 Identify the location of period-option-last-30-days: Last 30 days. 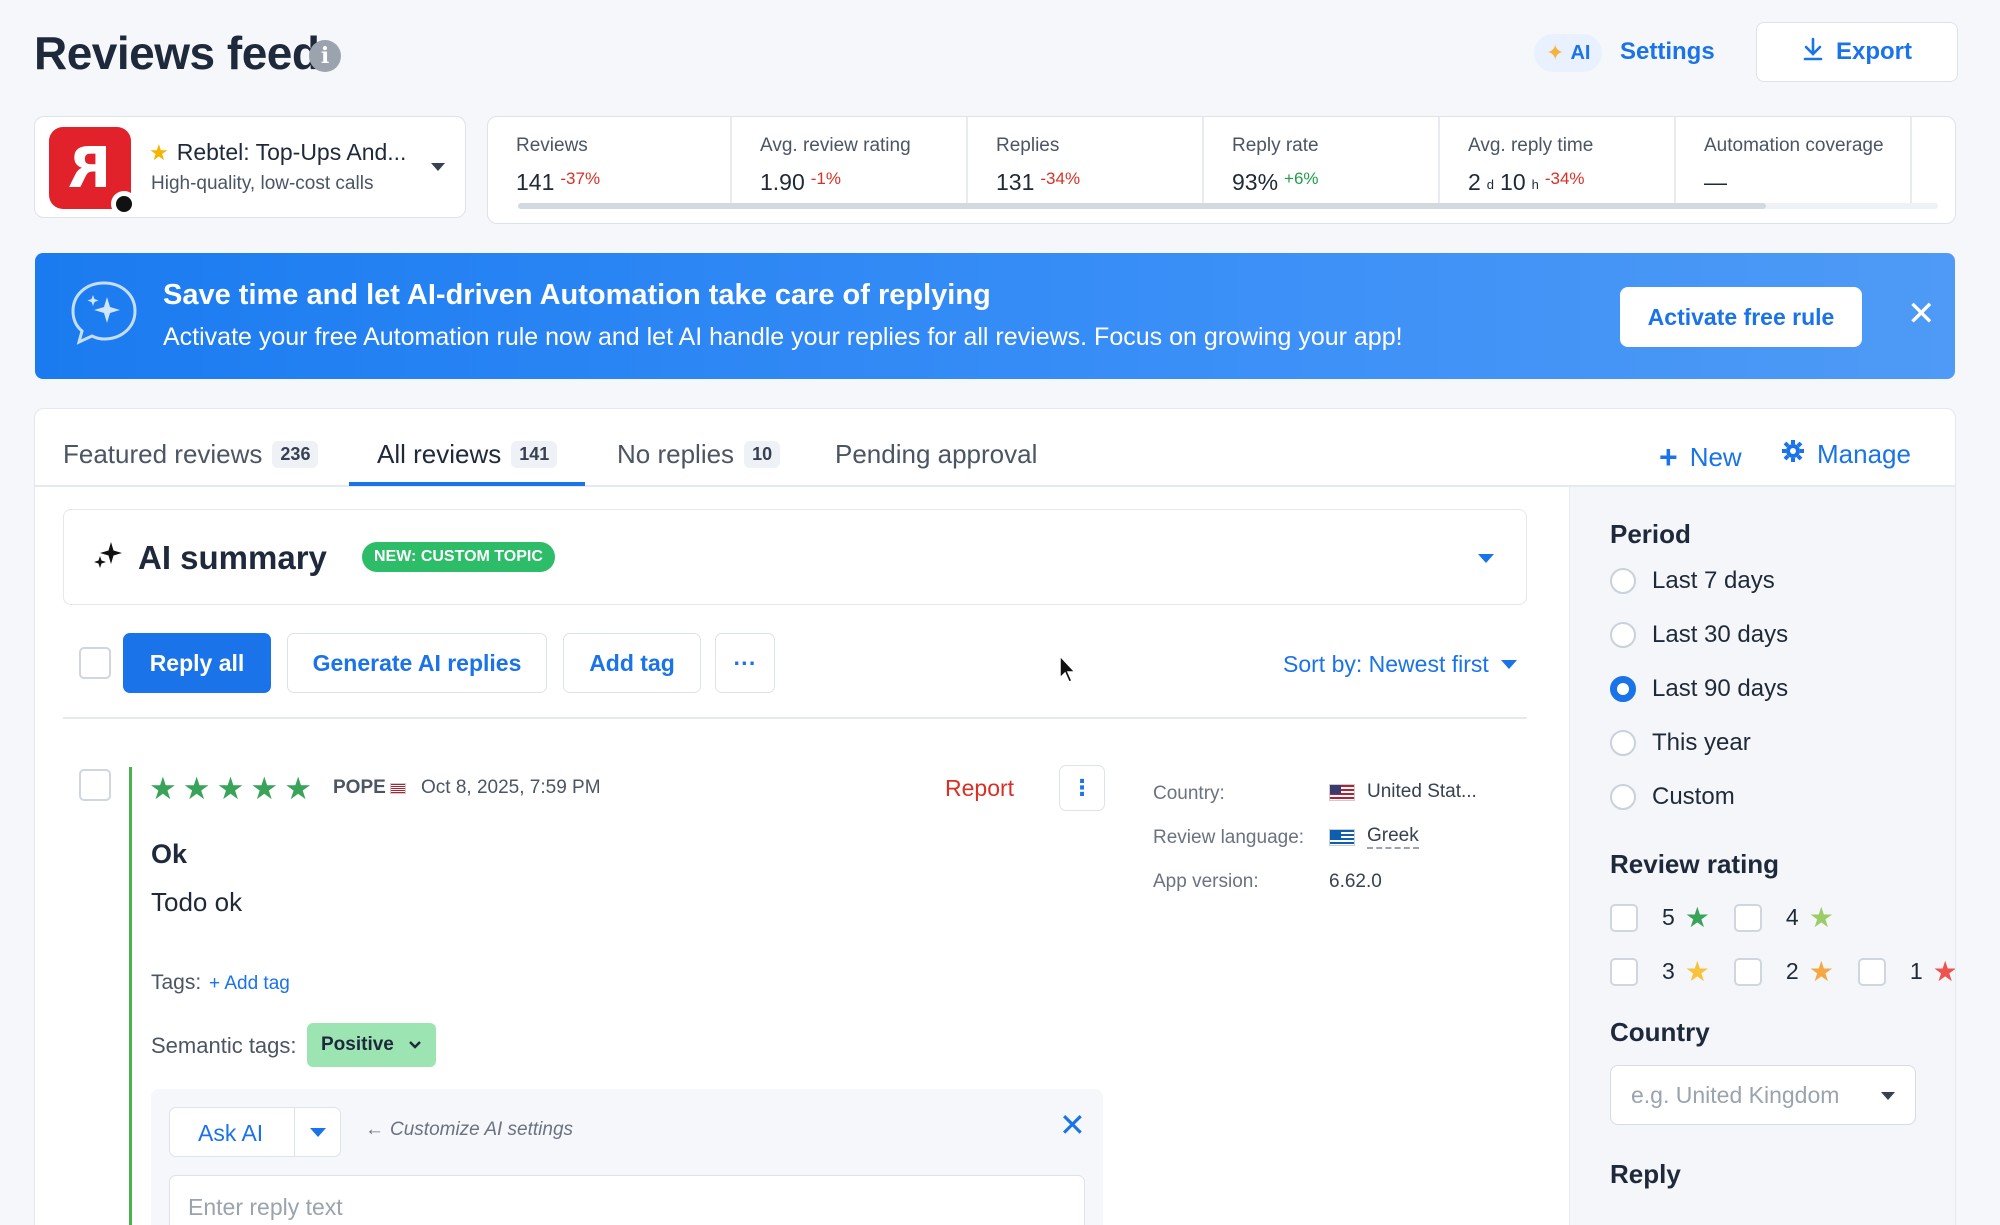
(1699, 635).